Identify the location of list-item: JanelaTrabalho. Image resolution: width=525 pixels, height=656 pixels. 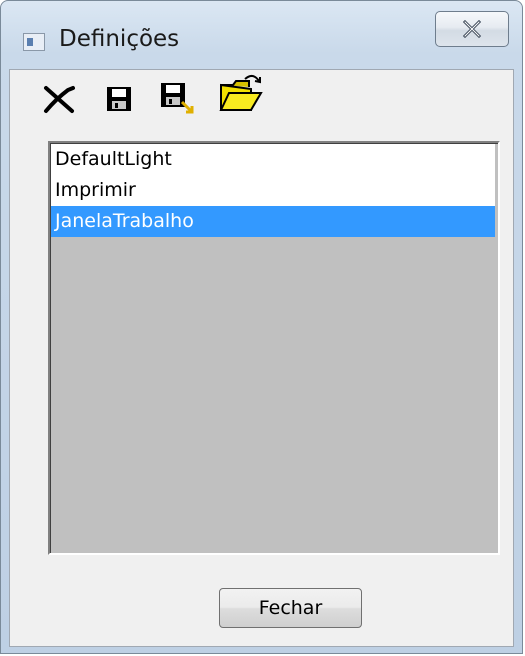
(273, 221).